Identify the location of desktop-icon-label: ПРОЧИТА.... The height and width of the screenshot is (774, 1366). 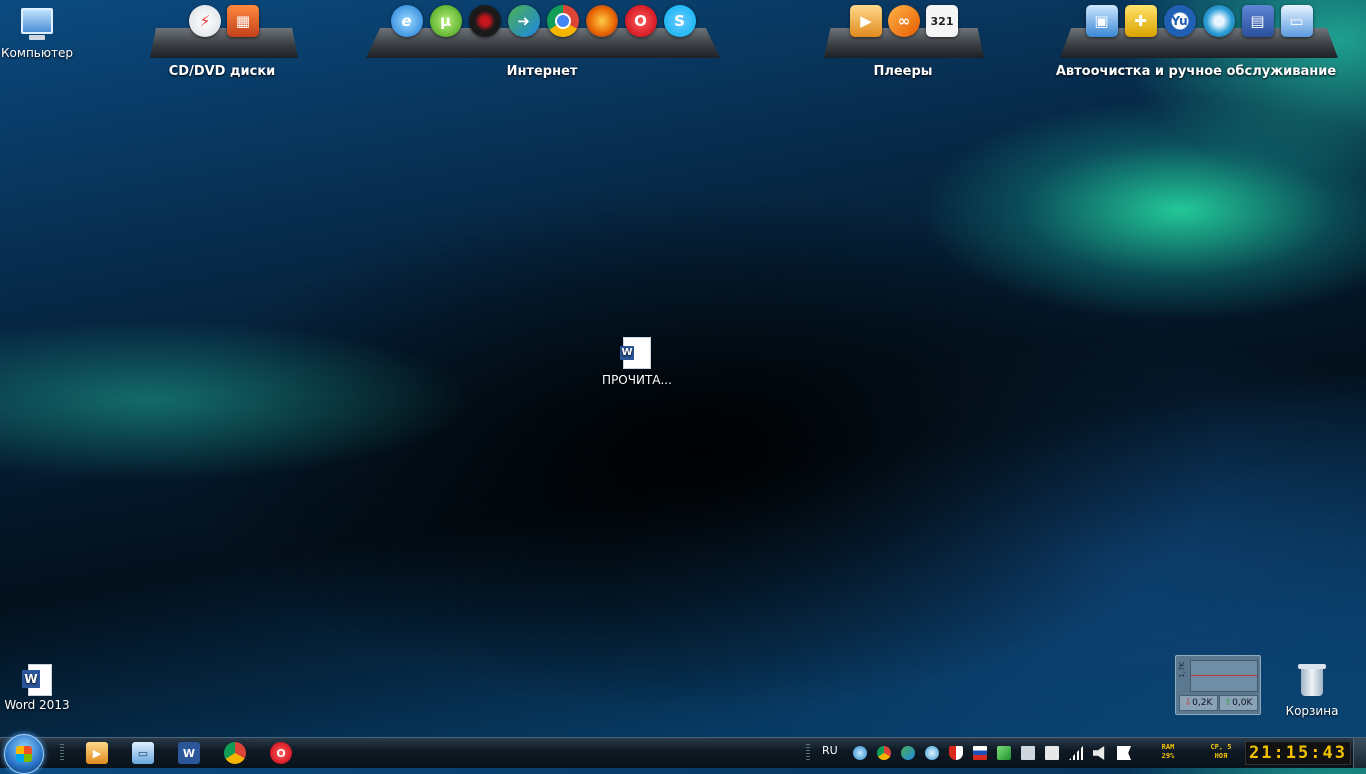
(637, 380).